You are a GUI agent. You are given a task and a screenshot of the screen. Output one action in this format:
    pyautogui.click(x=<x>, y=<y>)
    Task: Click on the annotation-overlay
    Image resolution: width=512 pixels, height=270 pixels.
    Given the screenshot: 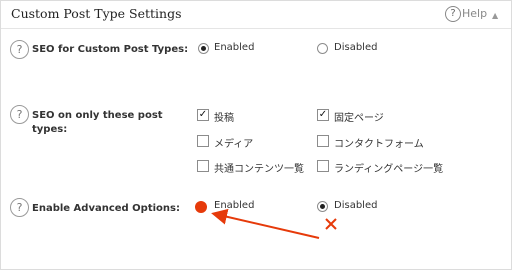 What is the action you would take?
    pyautogui.click(x=274, y=223)
    